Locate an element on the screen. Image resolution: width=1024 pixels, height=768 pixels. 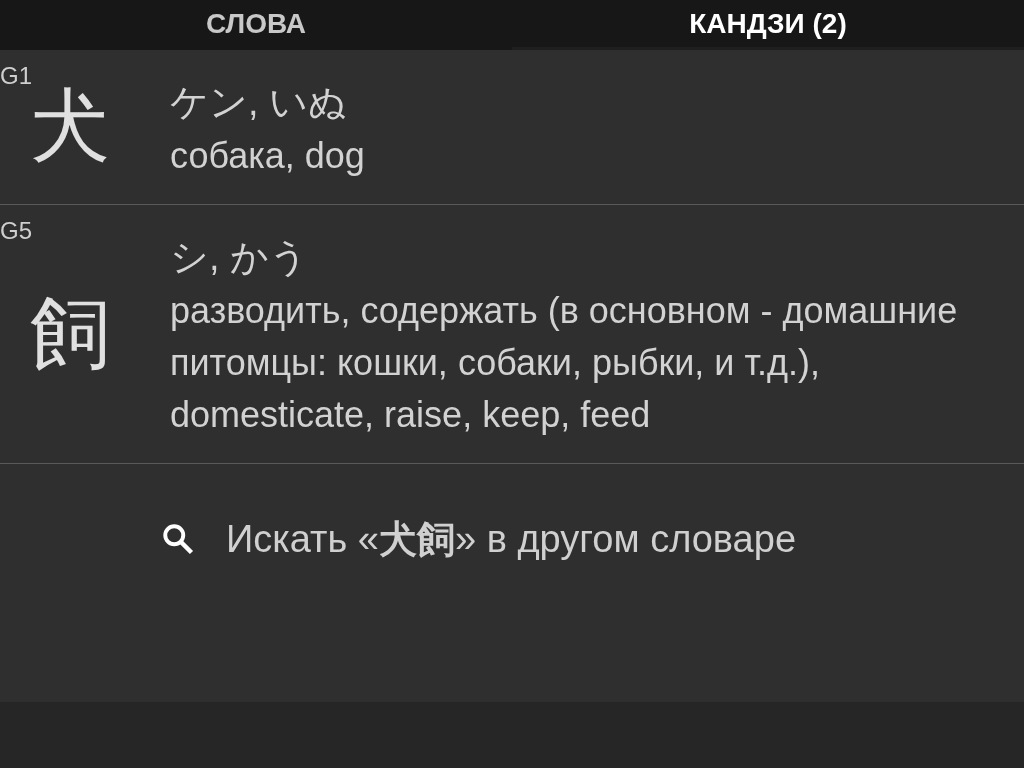
tab: СЛОВА is located at coordinates (256, 25).